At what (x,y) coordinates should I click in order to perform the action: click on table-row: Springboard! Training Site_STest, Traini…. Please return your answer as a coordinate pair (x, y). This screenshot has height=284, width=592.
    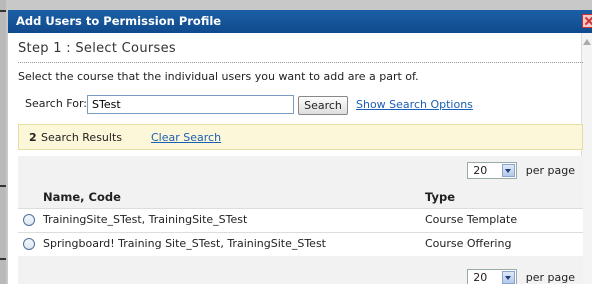
    Looking at the image, I should click on (300, 244).